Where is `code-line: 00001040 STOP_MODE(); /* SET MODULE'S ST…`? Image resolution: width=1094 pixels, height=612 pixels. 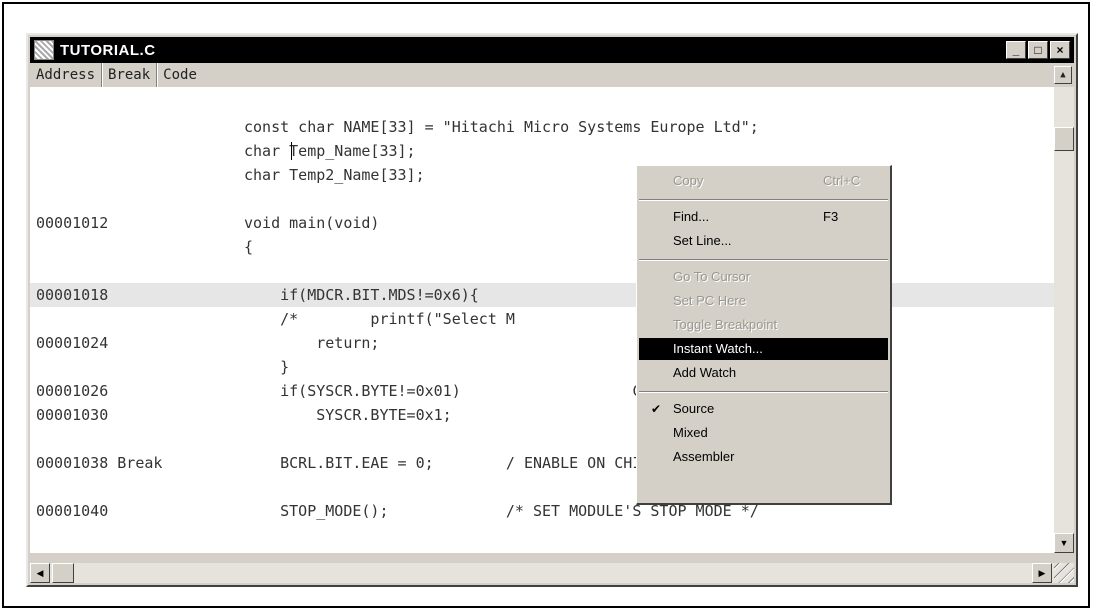
code-line: 00001040 STOP_MODE(); /* SET MODULE'S ST… is located at coordinates (542, 511).